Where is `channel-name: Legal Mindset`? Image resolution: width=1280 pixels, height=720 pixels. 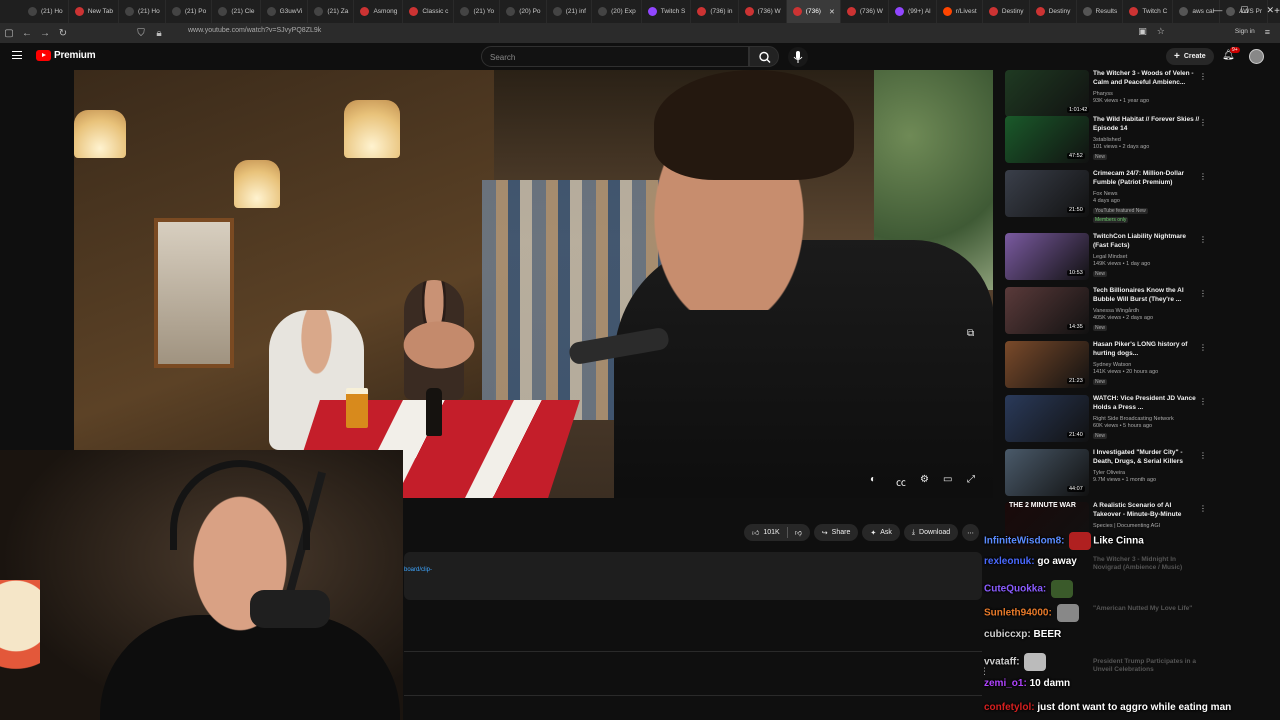
channel-name: Legal Mindset is located at coordinates (1110, 257).